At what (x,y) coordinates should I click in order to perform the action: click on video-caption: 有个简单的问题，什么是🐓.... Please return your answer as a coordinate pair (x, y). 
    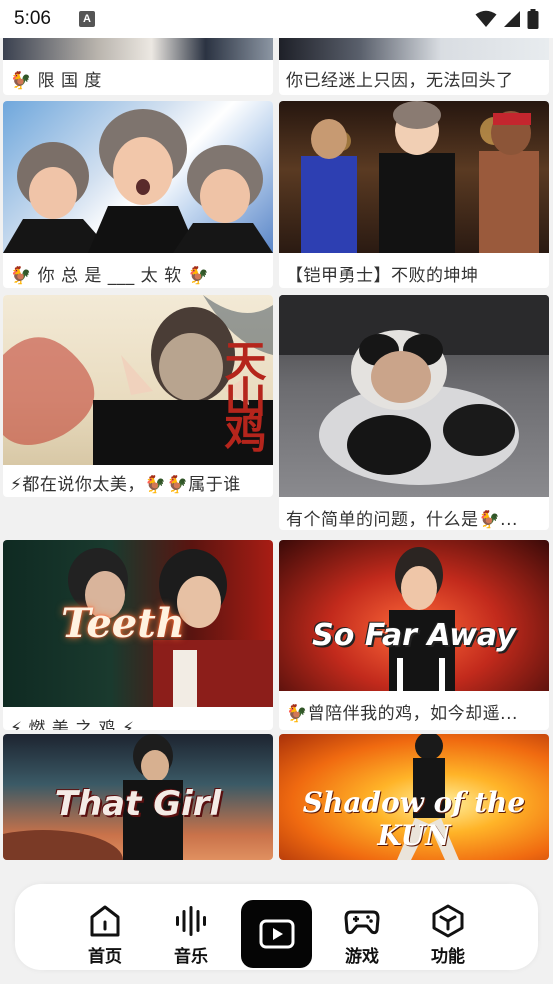
    Looking at the image, I should click on (402, 520).